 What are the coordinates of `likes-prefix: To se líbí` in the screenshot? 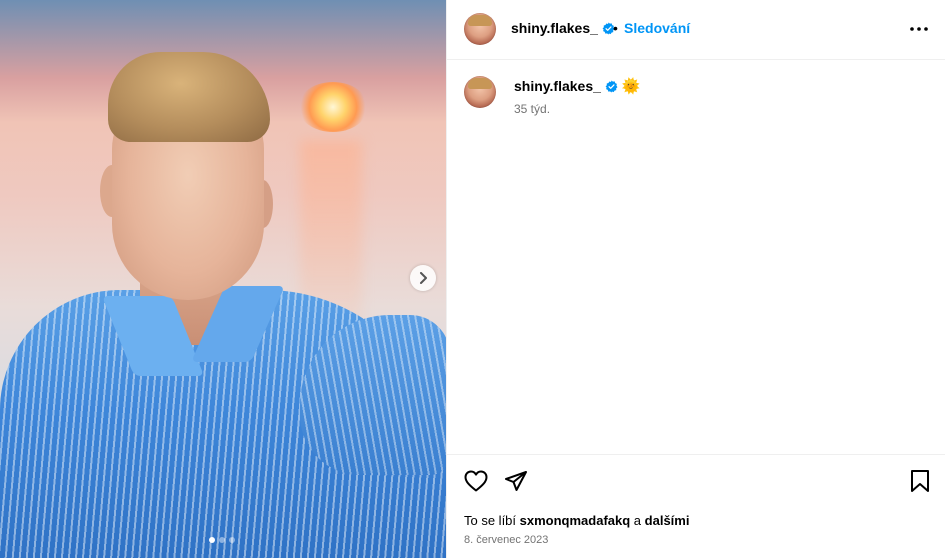 It's located at (492, 520).